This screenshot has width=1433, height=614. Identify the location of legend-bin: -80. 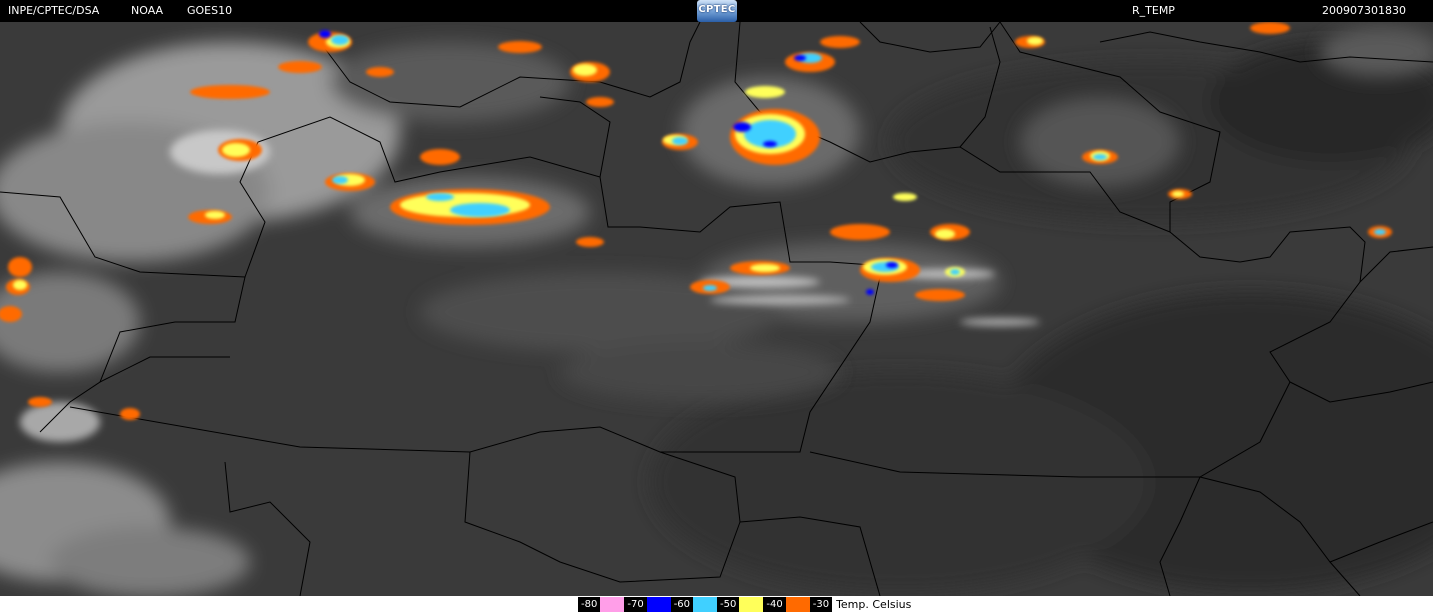
(601, 604).